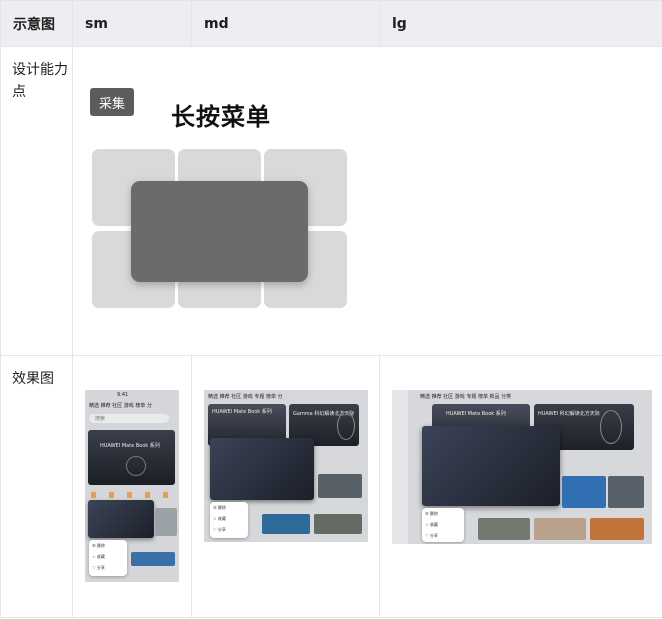 This screenshot has width=662, height=619. I want to click on desktop-tabs: 精选 推荐 社区 游戏 专题 榜单 新品 分类, so click(466, 397).